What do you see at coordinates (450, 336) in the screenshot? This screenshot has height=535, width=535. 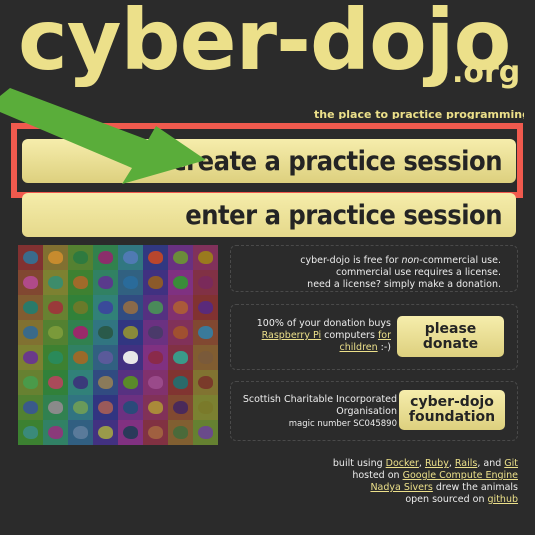 I see `donate-button: please donate` at bounding box center [450, 336].